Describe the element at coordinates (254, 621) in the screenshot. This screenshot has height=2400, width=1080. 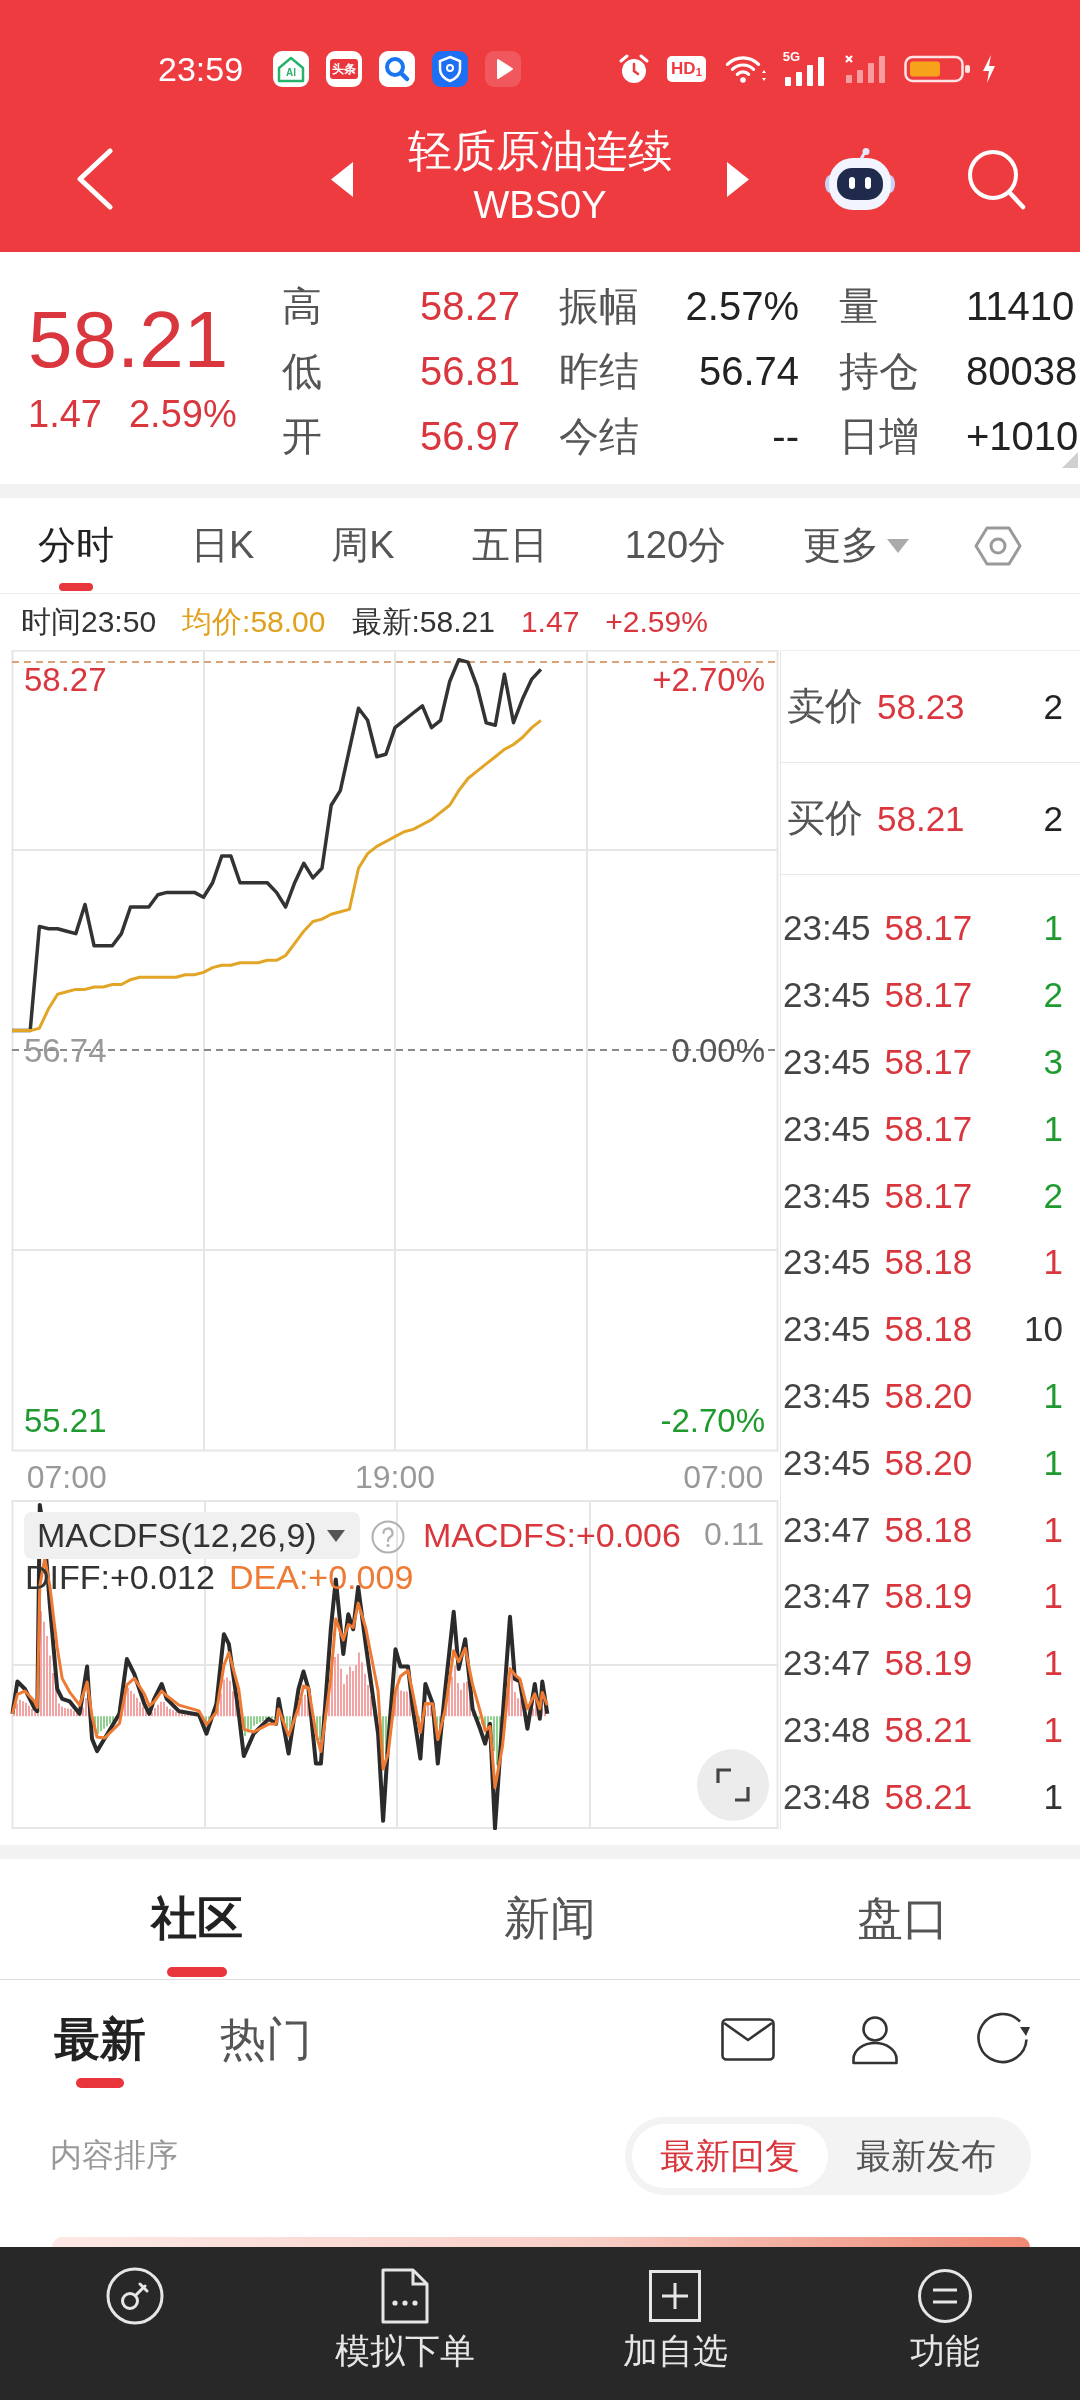
I see `chart-info-text: 均价:58.00` at that location.